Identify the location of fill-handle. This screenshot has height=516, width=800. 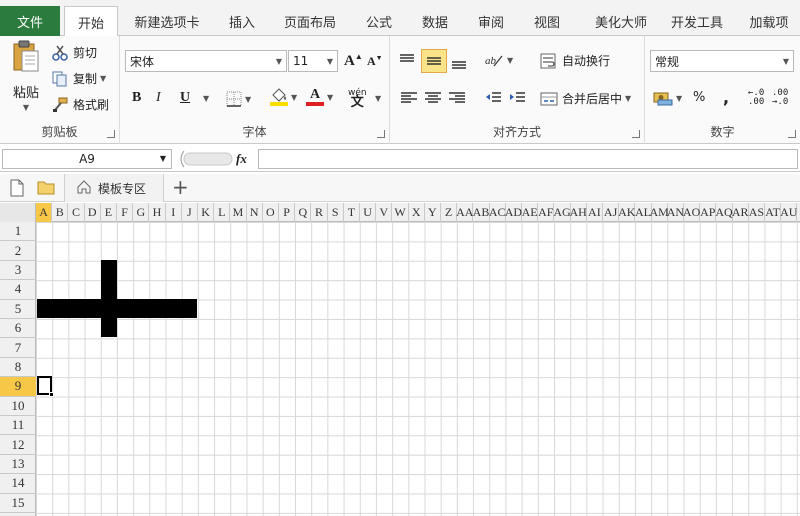
(51, 394).